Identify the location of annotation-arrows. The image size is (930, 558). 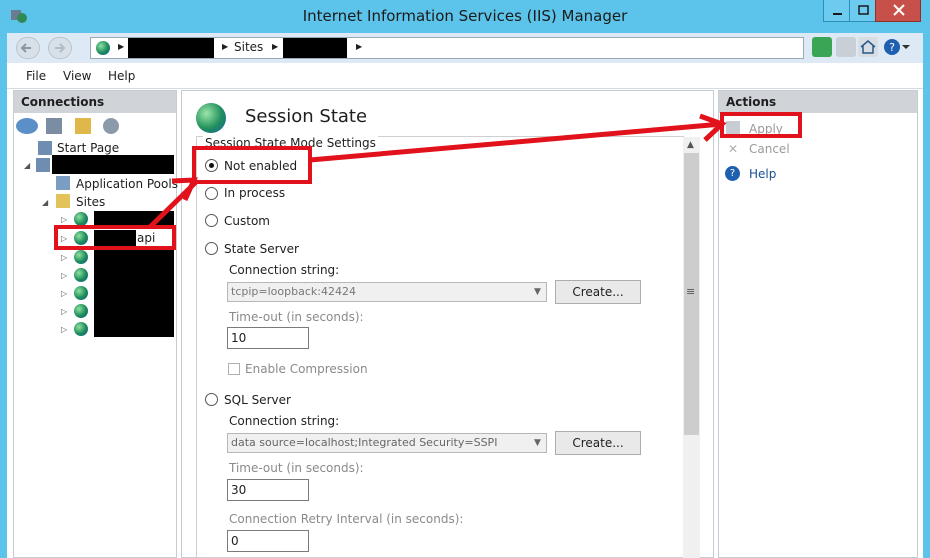
(437, 171).